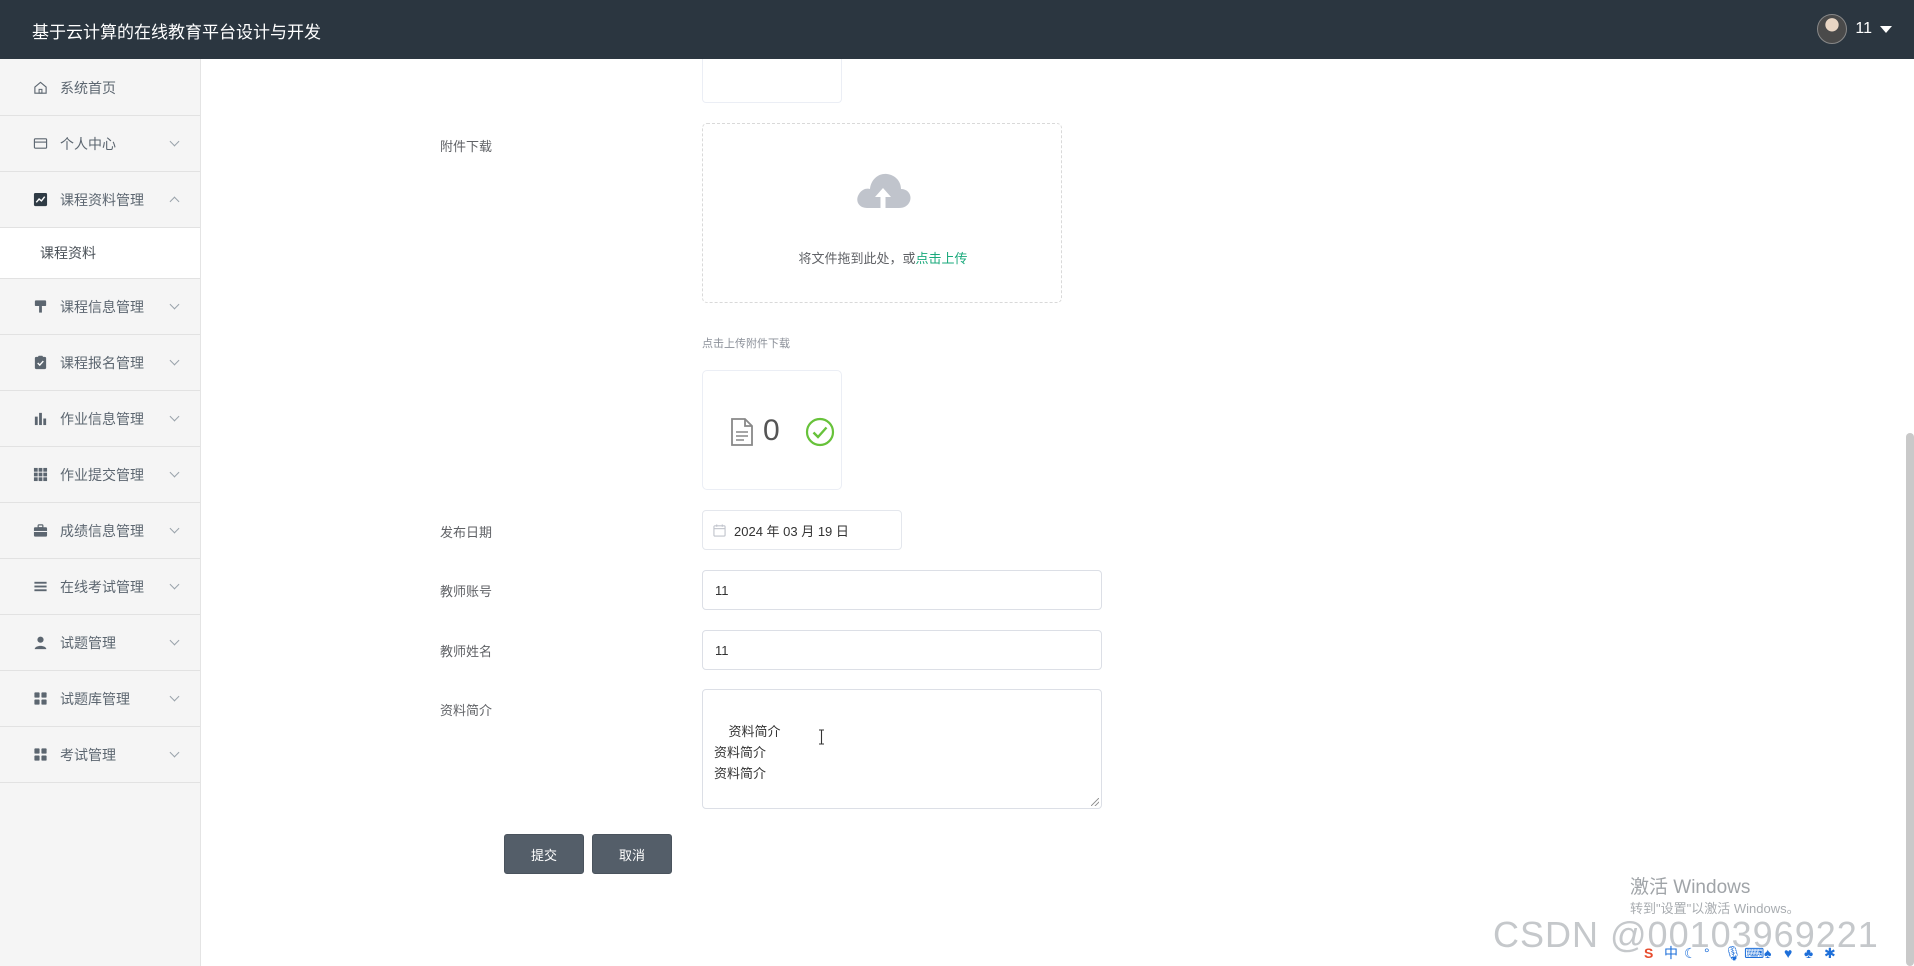 This screenshot has width=1914, height=966. What do you see at coordinates (1754, 953) in the screenshot?
I see `keyboard-icon: ⌨` at bounding box center [1754, 953].